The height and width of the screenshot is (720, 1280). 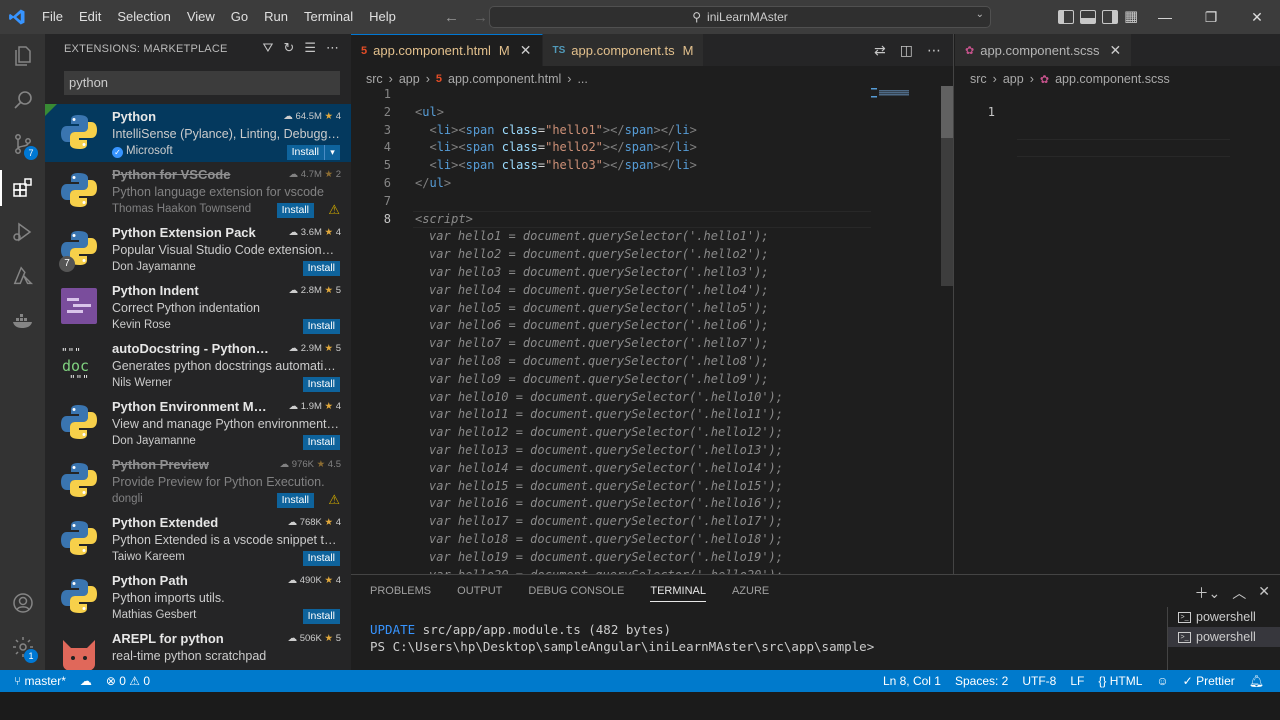 I want to click on panel-tab-output: OUTPUT, so click(x=479, y=593).